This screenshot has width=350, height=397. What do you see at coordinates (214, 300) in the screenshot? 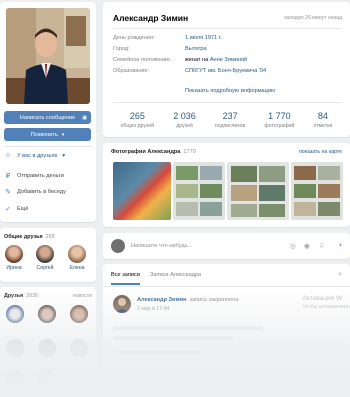
I see `pinned-note: запись закреплена` at bounding box center [214, 300].